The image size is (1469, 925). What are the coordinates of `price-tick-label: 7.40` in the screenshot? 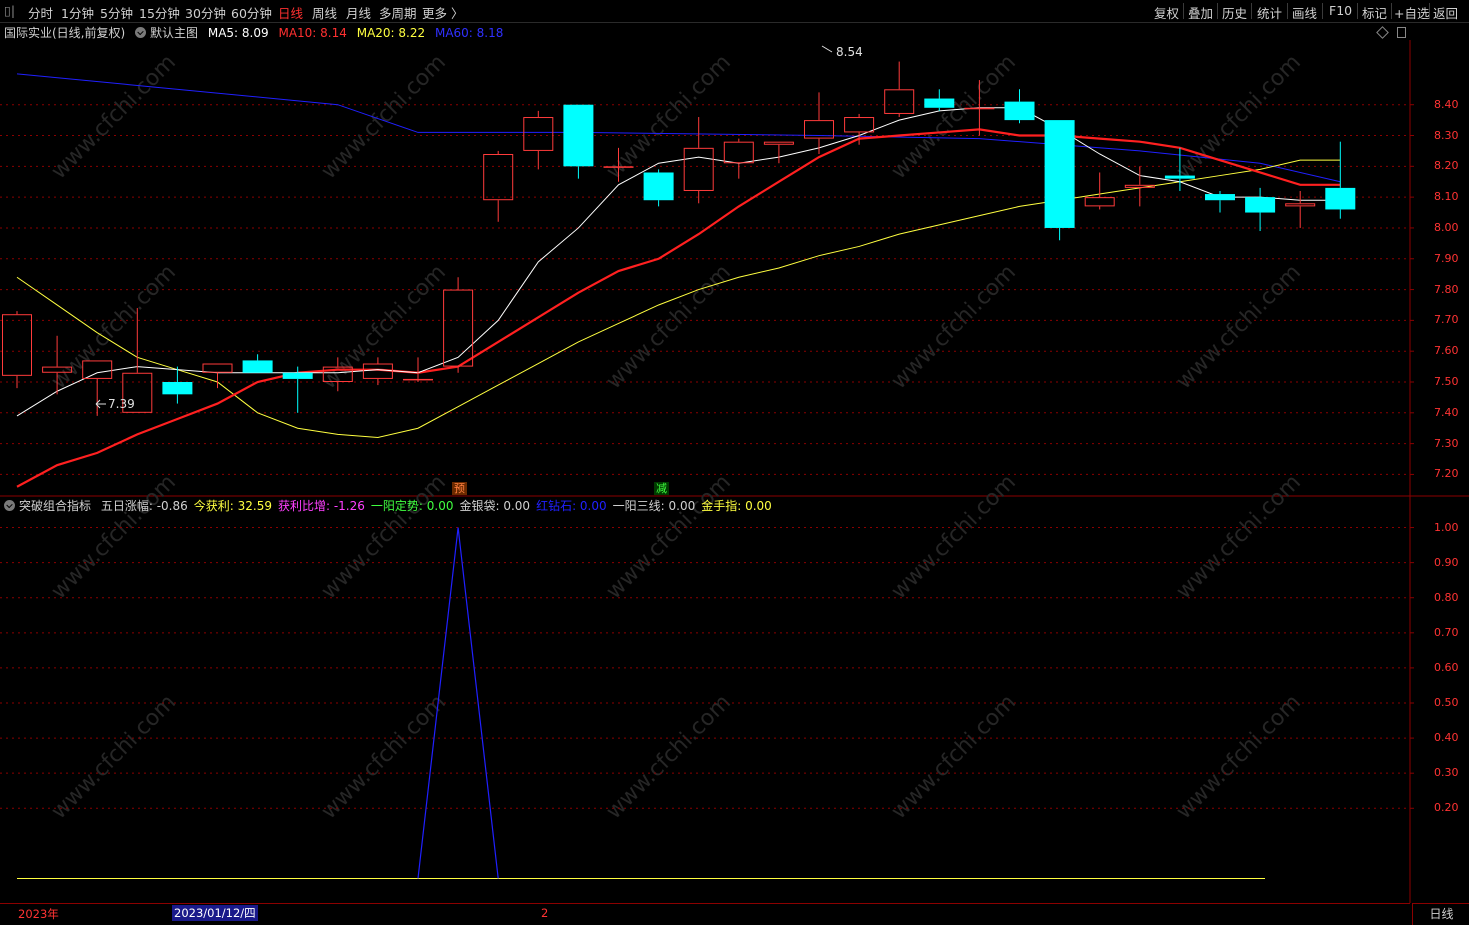 It's located at (1446, 412).